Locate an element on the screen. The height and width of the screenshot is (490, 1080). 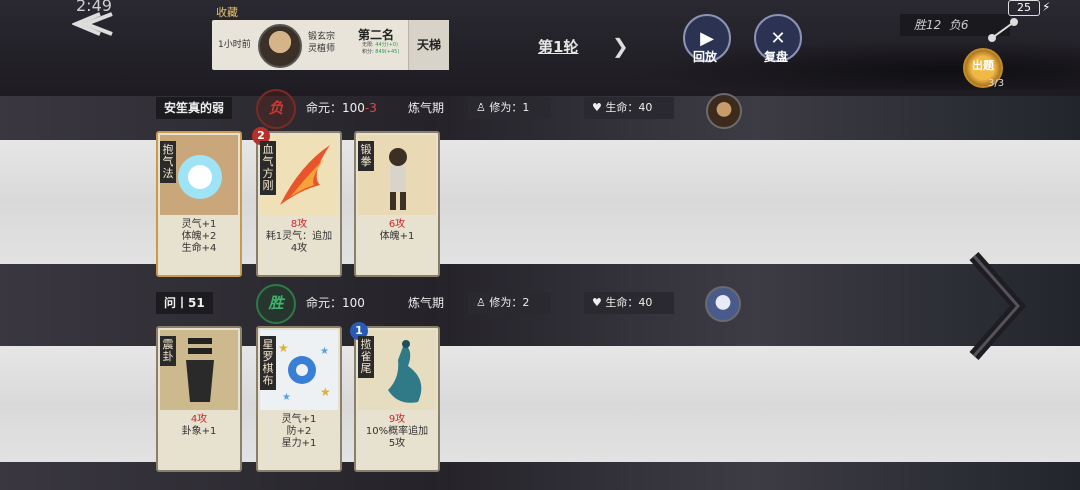
card-effect: 6攻 体魄+1 is located at coordinates (397, 231).